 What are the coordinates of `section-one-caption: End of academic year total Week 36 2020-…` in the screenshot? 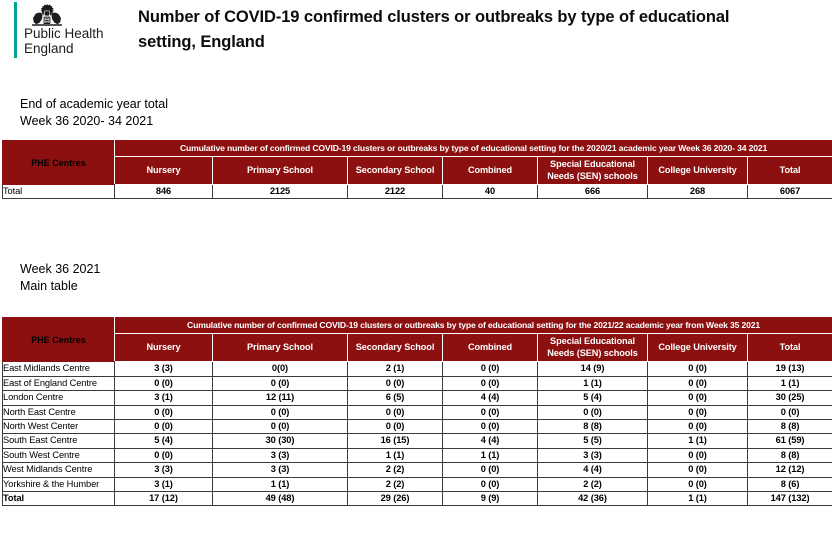 It's located at (416, 113).